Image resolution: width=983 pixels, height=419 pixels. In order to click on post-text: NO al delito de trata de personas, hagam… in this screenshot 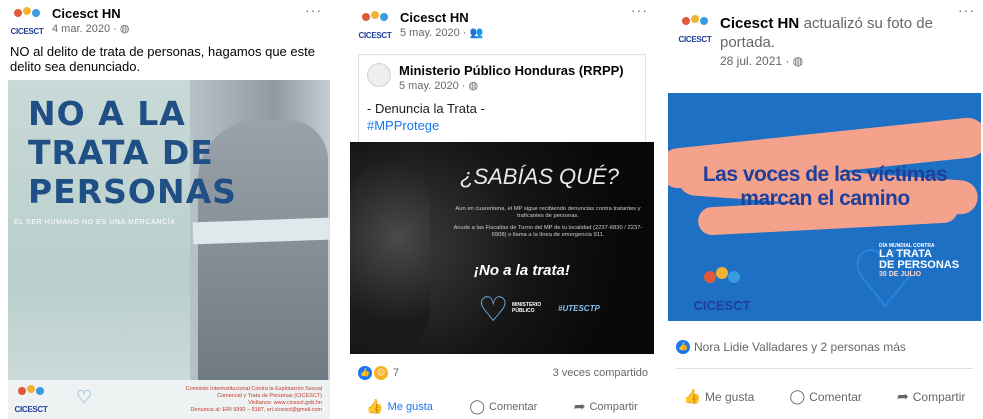, I will do `click(162, 59)`.